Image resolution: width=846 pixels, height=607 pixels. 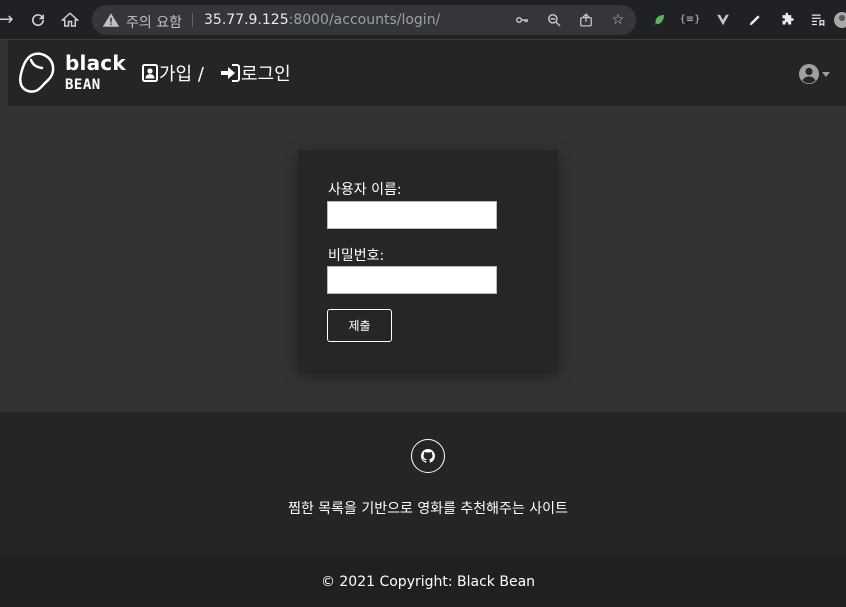 I want to click on url-text: 35.77.9.125:8000/accounts/login/, so click(x=322, y=20).